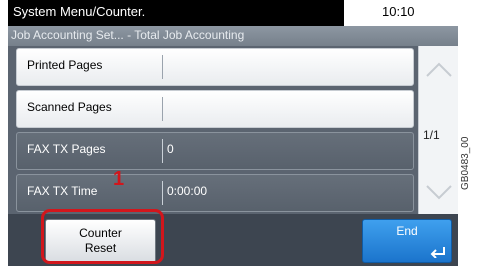 This screenshot has height=266, width=478. Describe the element at coordinates (62, 191) in the screenshot. I see `row-label: FAX TX Time` at that location.